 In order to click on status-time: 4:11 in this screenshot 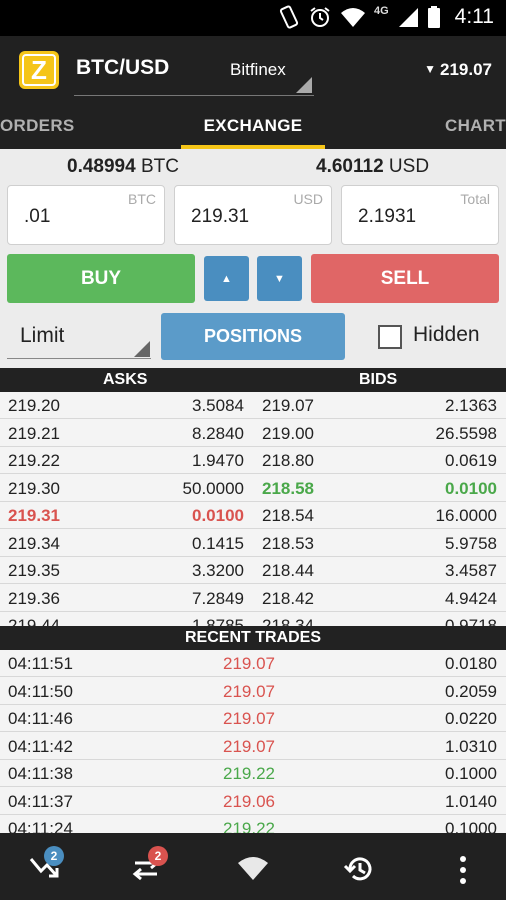, I will do `click(474, 16)`.